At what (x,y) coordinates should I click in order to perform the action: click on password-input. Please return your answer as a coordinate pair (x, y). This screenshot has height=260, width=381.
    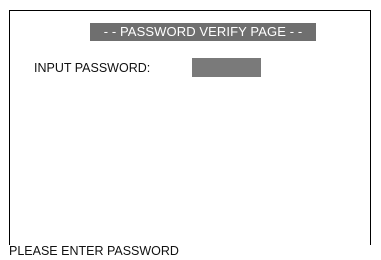
    Looking at the image, I should click on (226, 67).